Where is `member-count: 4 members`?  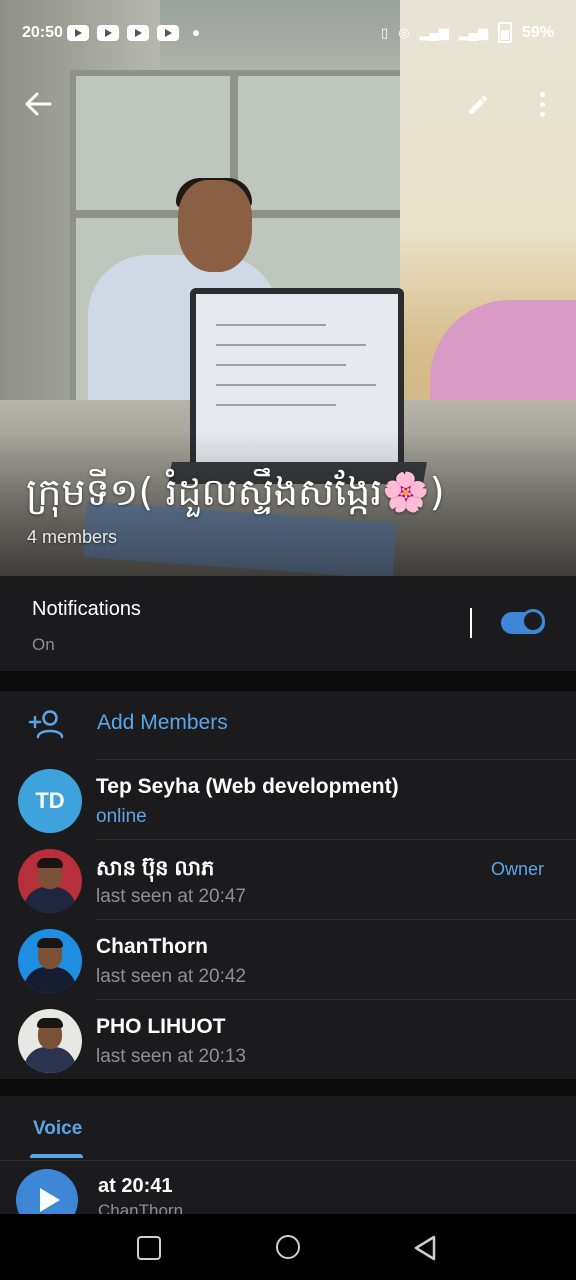 member-count: 4 members is located at coordinates (72, 537).